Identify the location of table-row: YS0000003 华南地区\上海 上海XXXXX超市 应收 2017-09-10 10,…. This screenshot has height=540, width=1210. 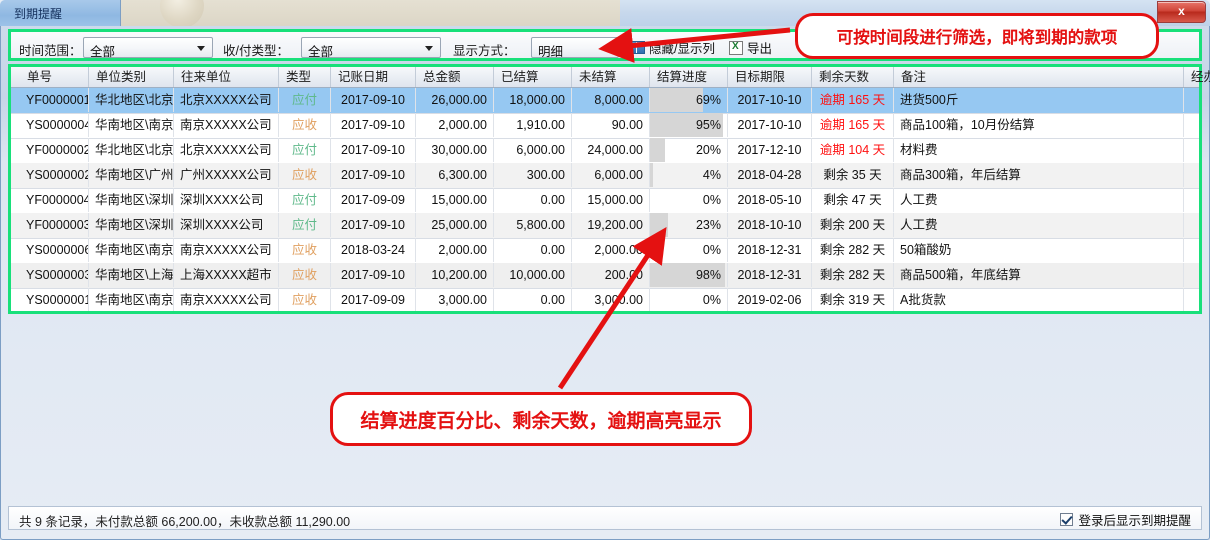
(605, 276).